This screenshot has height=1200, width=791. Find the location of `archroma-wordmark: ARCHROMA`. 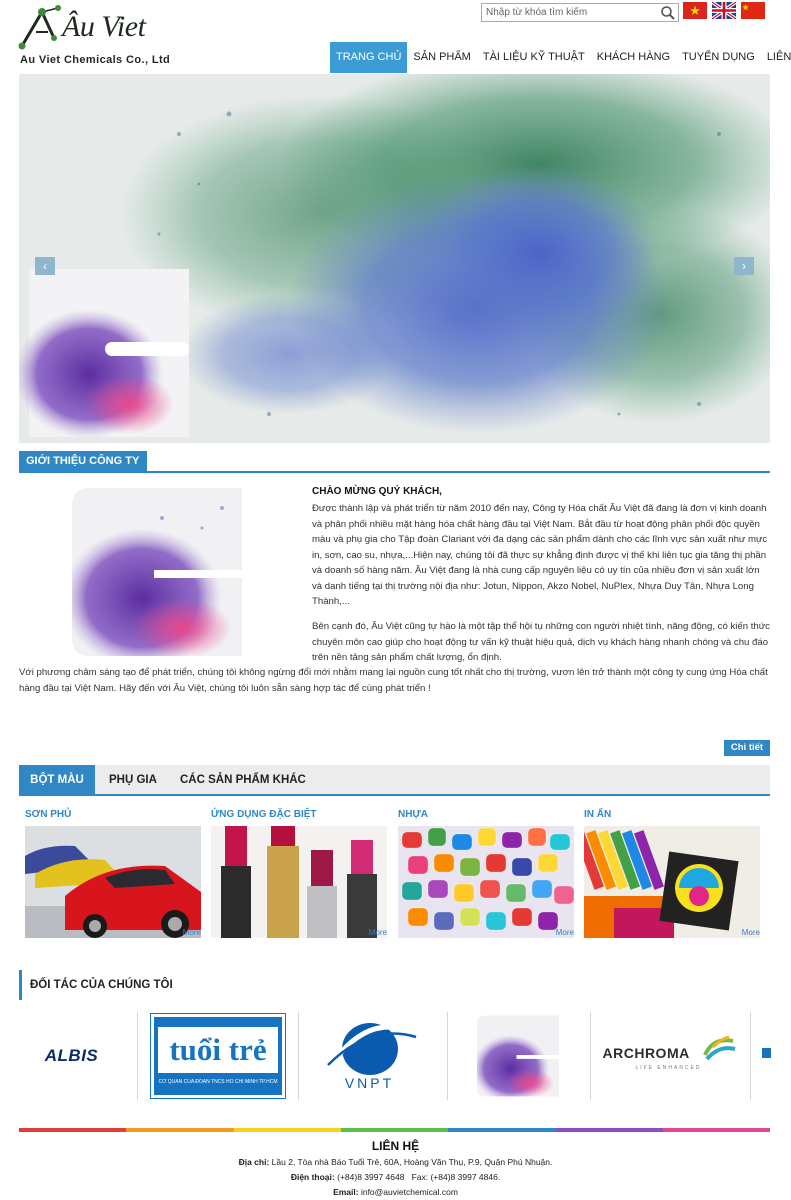

archroma-wordmark: ARCHROMA is located at coordinates (646, 1053).